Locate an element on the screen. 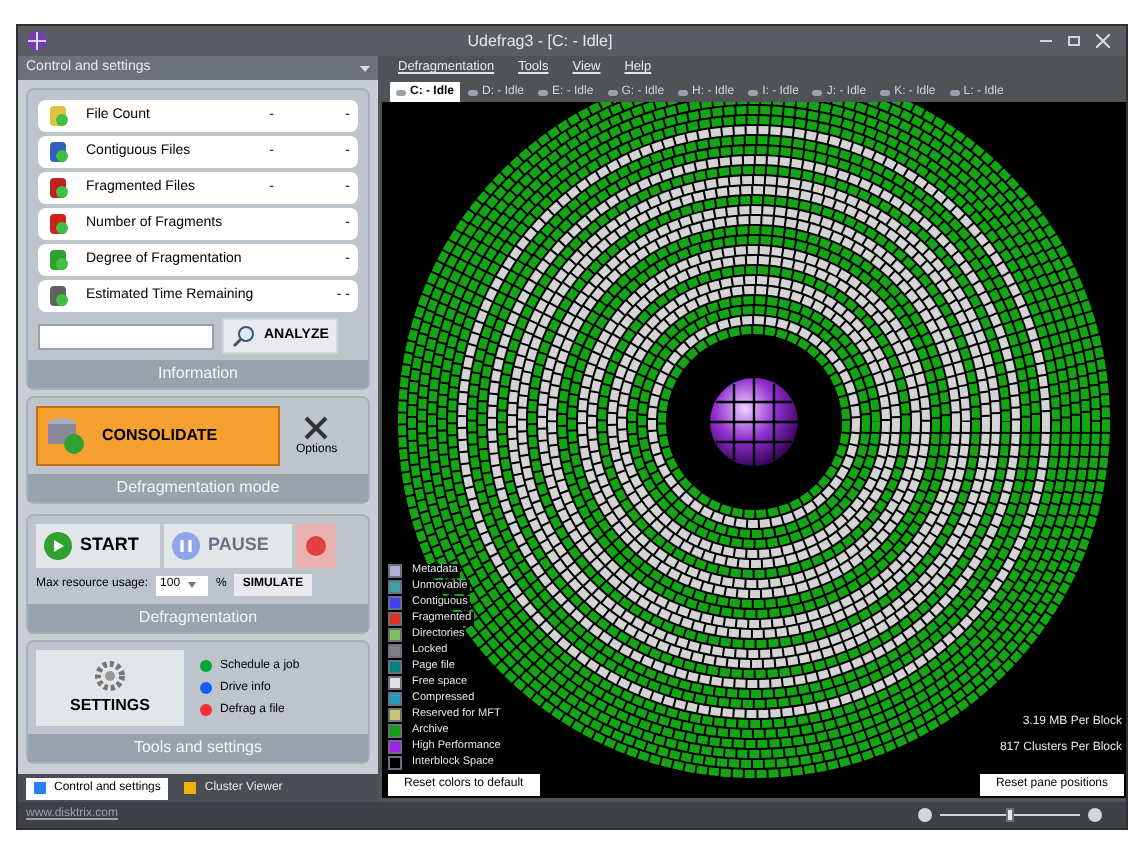  stop-button is located at coordinates (316, 546).